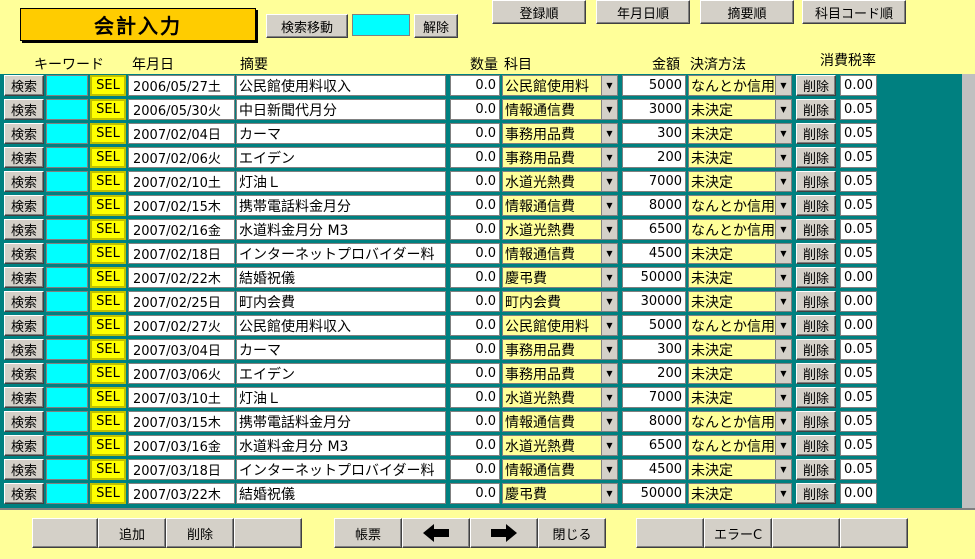  What do you see at coordinates (181, 493) in the screenshot?
I see `date-field: 2007/03/22木` at bounding box center [181, 493].